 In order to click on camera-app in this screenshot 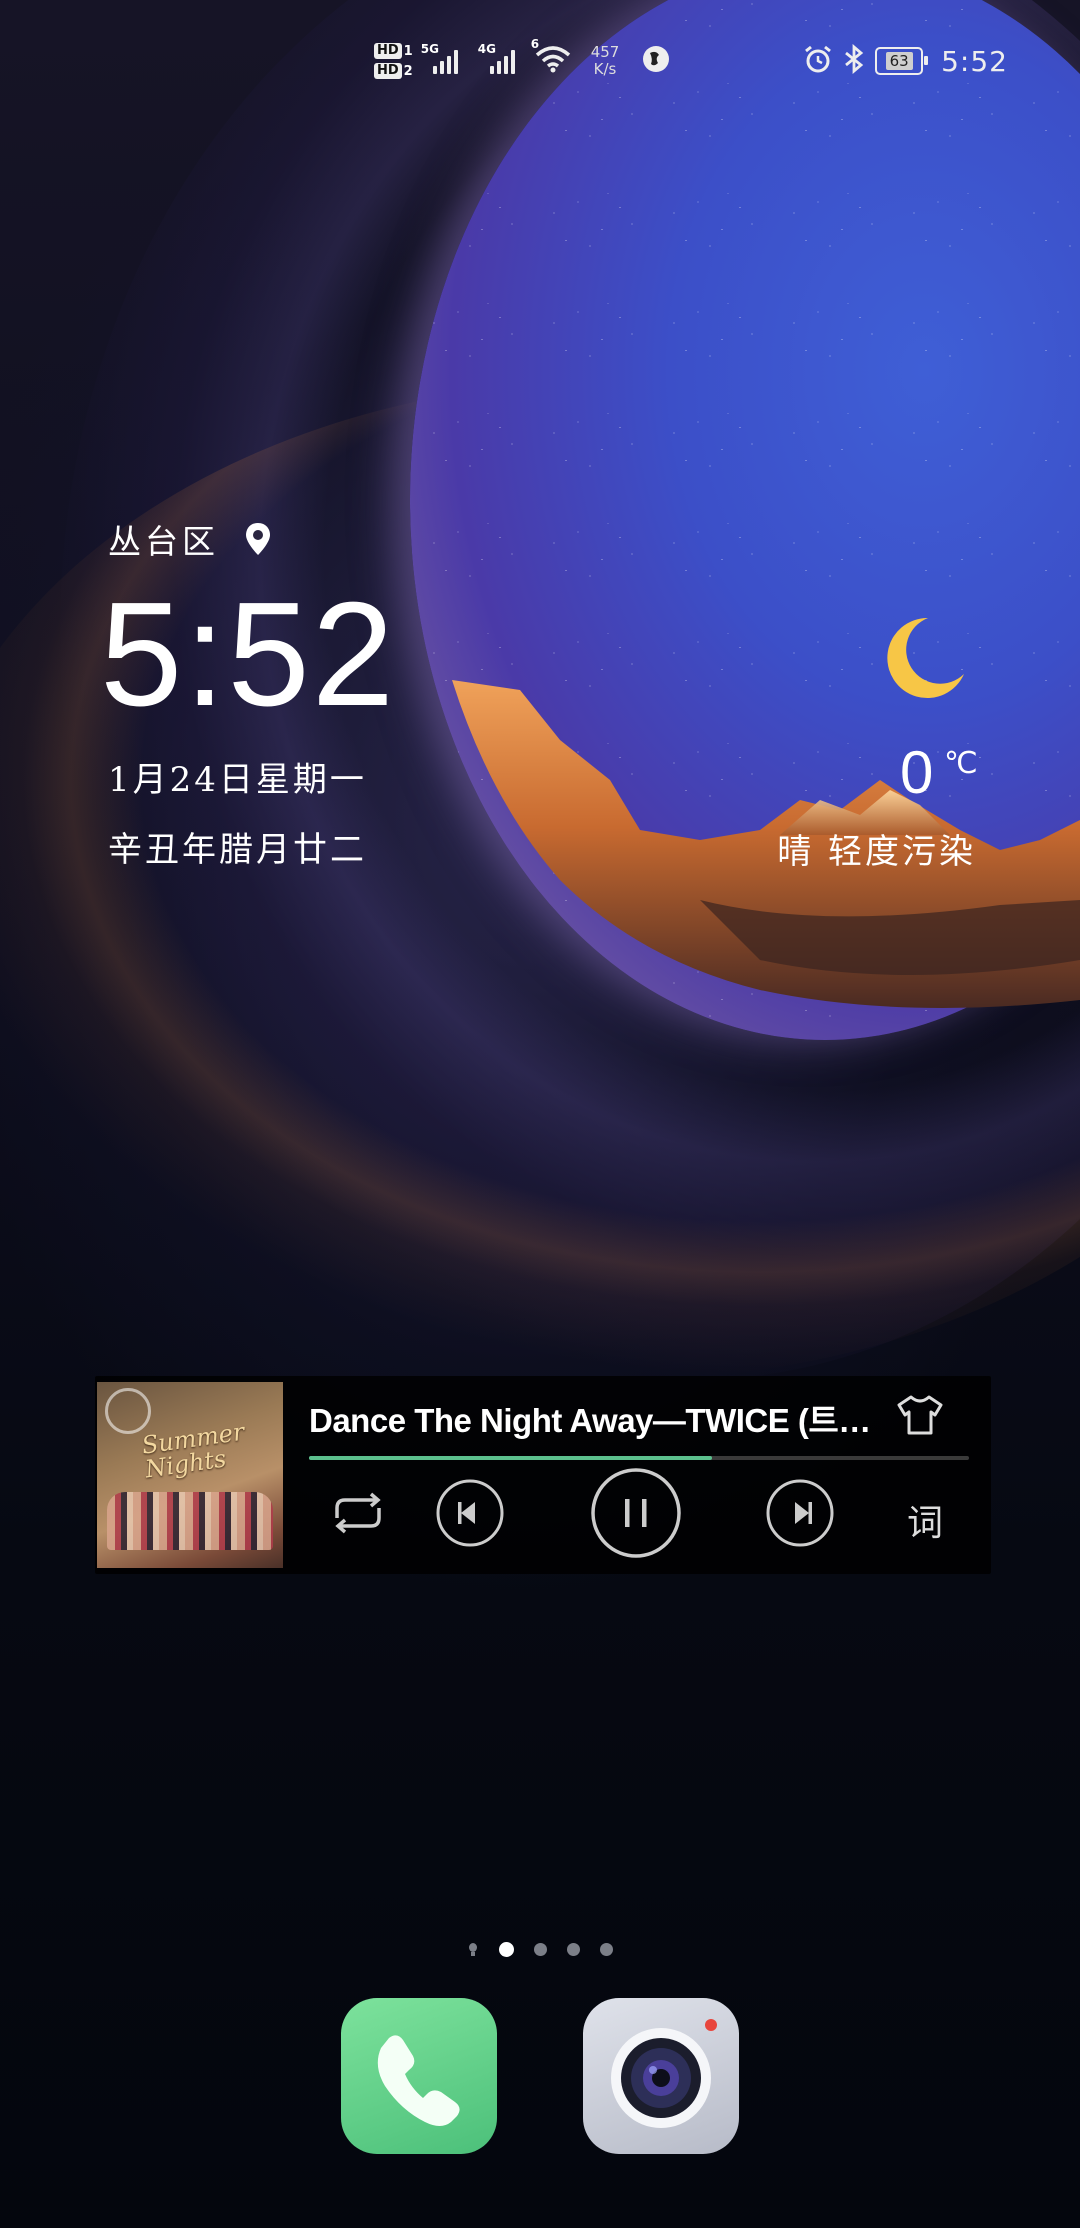, I will do `click(661, 2076)`.